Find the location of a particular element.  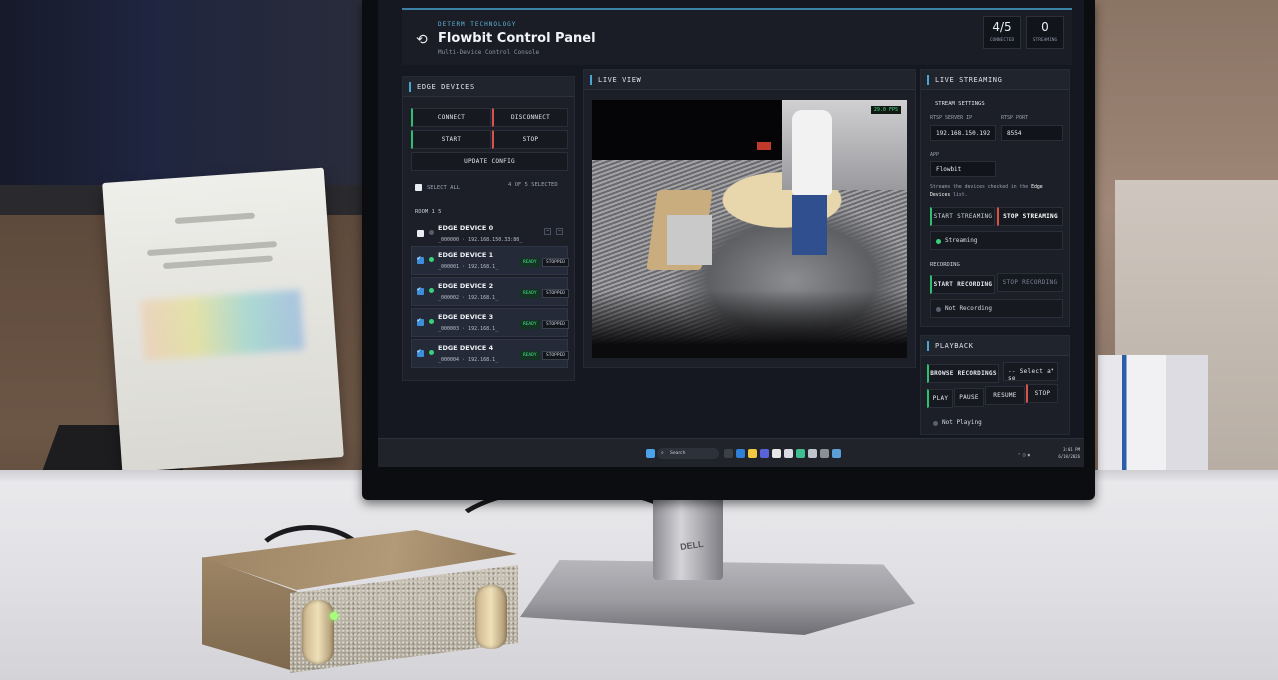

recording-title: RECORDING is located at coordinates (945, 265).